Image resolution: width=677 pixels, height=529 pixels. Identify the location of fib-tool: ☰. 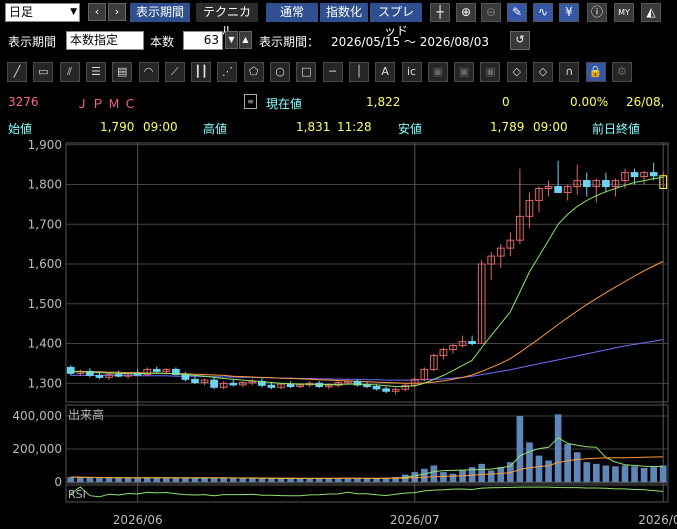
(95, 72).